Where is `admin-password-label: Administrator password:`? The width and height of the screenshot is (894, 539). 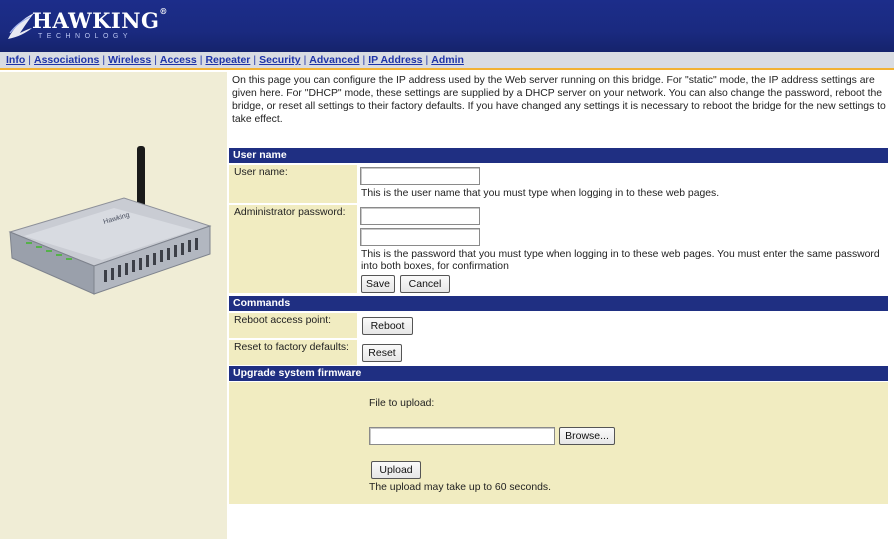
admin-password-label: Administrator password: is located at coordinates (293, 249).